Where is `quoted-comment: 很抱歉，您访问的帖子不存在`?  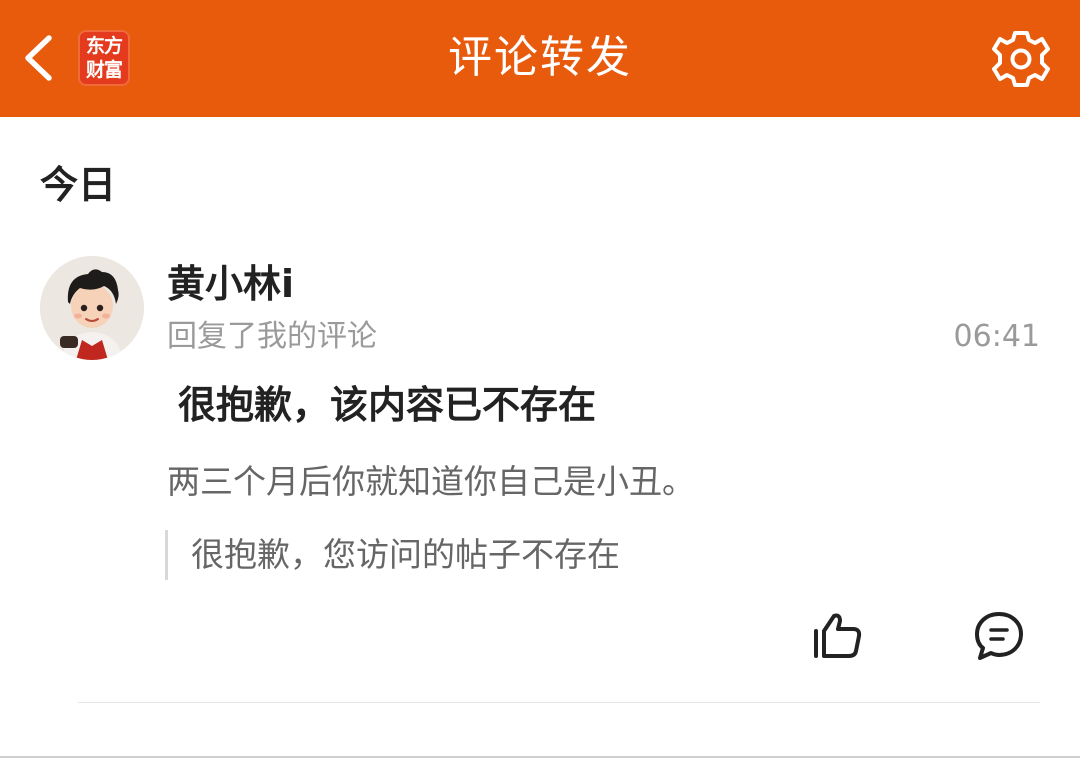 quoted-comment: 很抱歉，您访问的帖子不存在 is located at coordinates (600, 555).